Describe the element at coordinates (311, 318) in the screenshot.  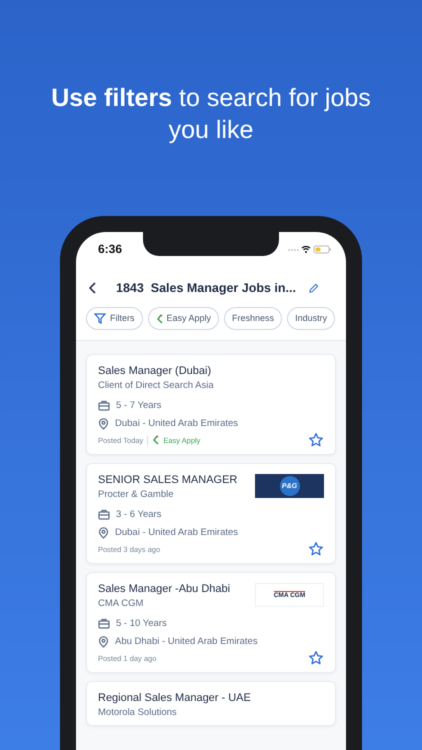
I see `filter-chip: Industry` at that location.